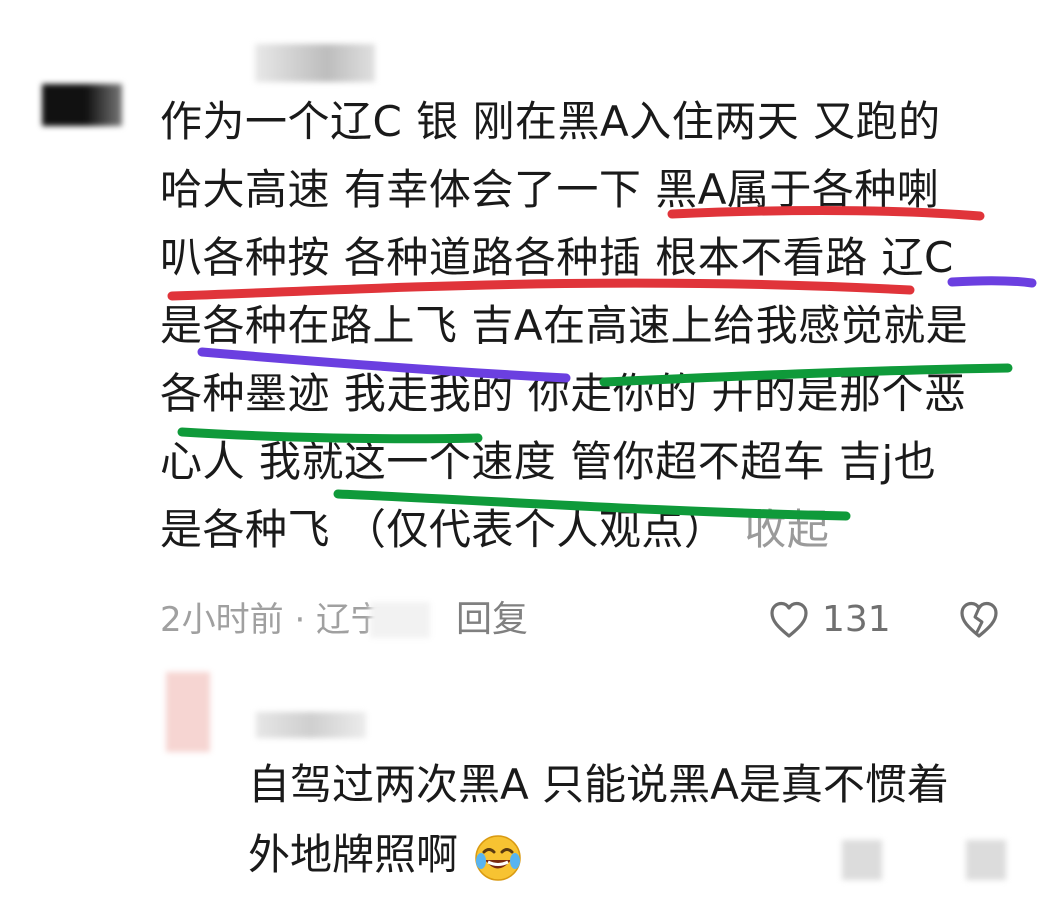  Describe the element at coordinates (786, 529) in the screenshot. I see `collapse-link: 收起` at that location.